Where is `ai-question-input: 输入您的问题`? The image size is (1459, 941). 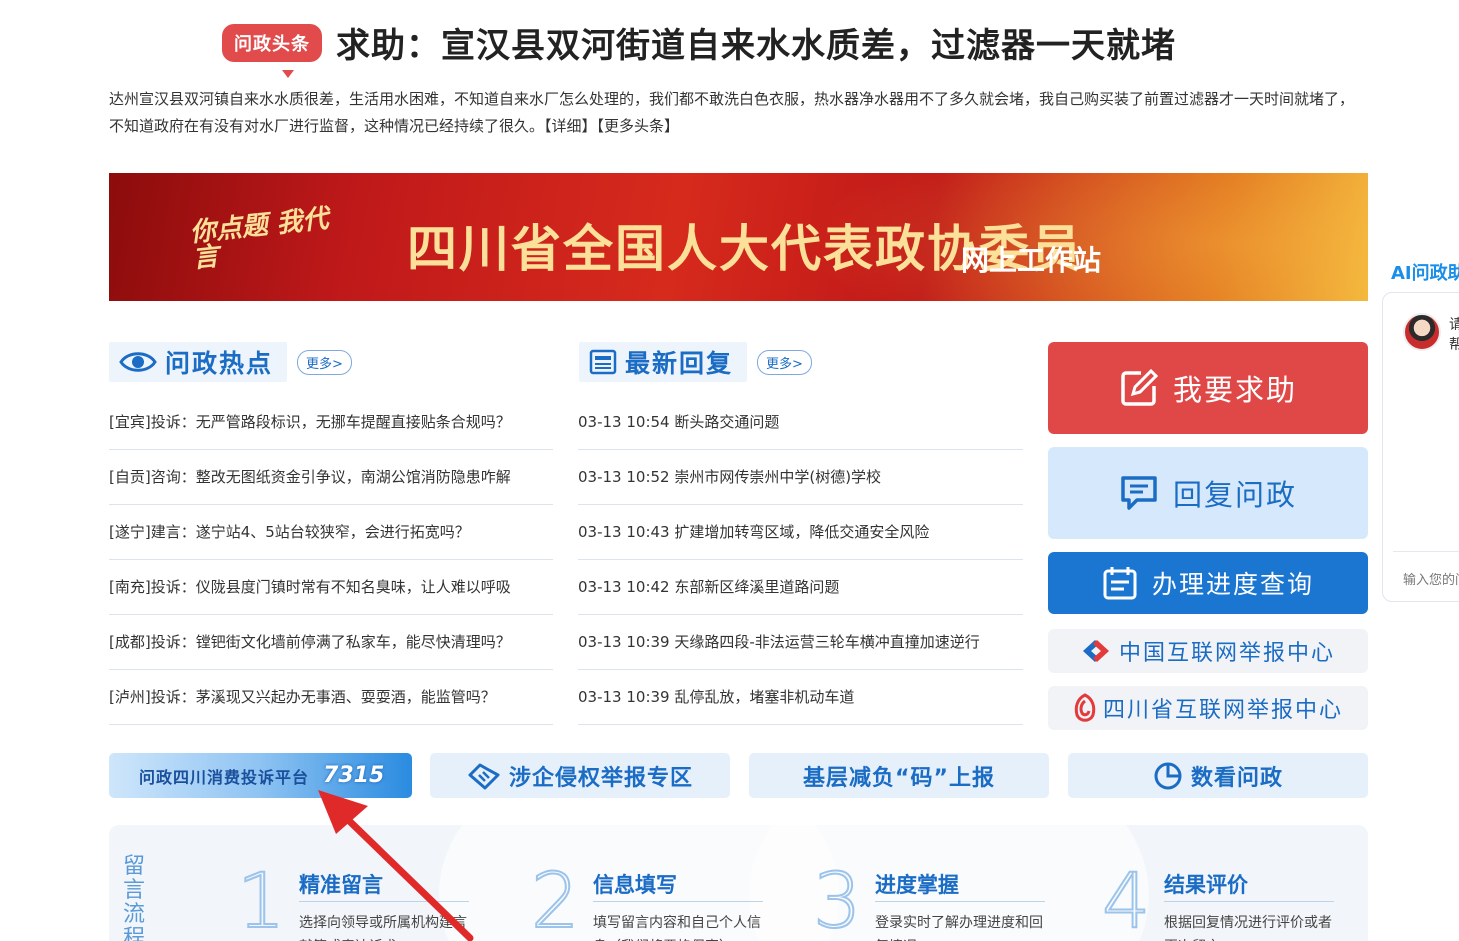
ai-question-input: 输入您的问题 is located at coordinates (1431, 578).